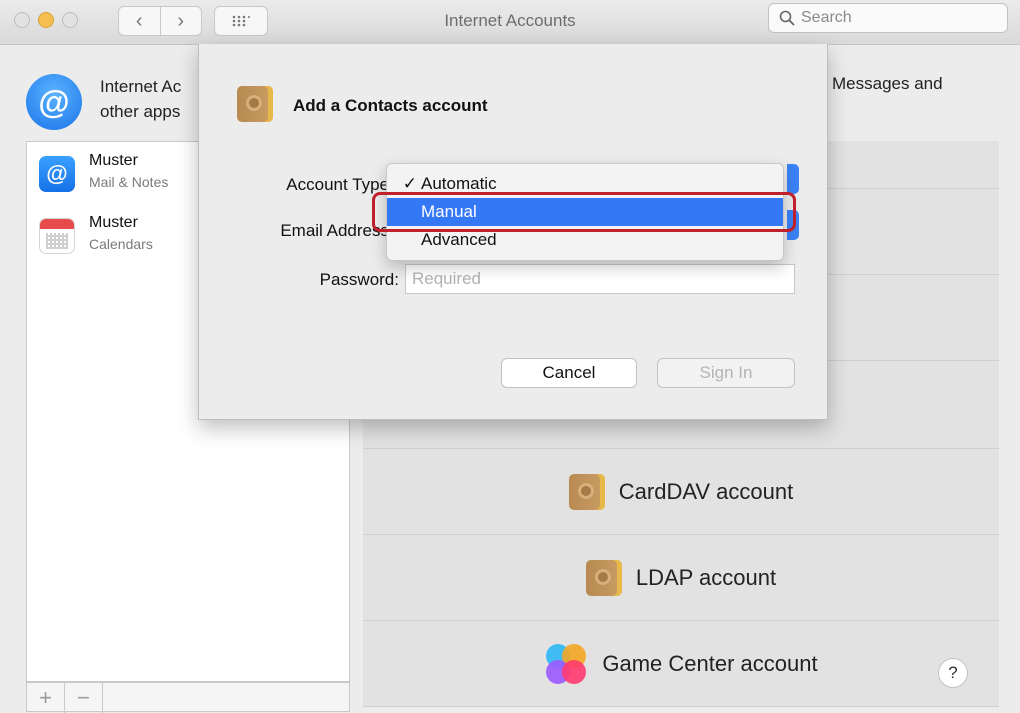 The image size is (1020, 713). Describe the element at coordinates (70, 20) in the screenshot. I see `zoom-window-button` at that location.